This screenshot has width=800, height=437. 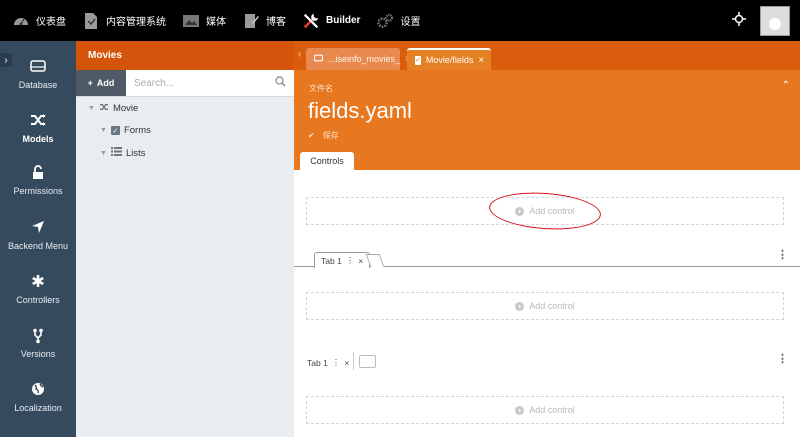 I want to click on cms-icon, so click(x=91, y=21).